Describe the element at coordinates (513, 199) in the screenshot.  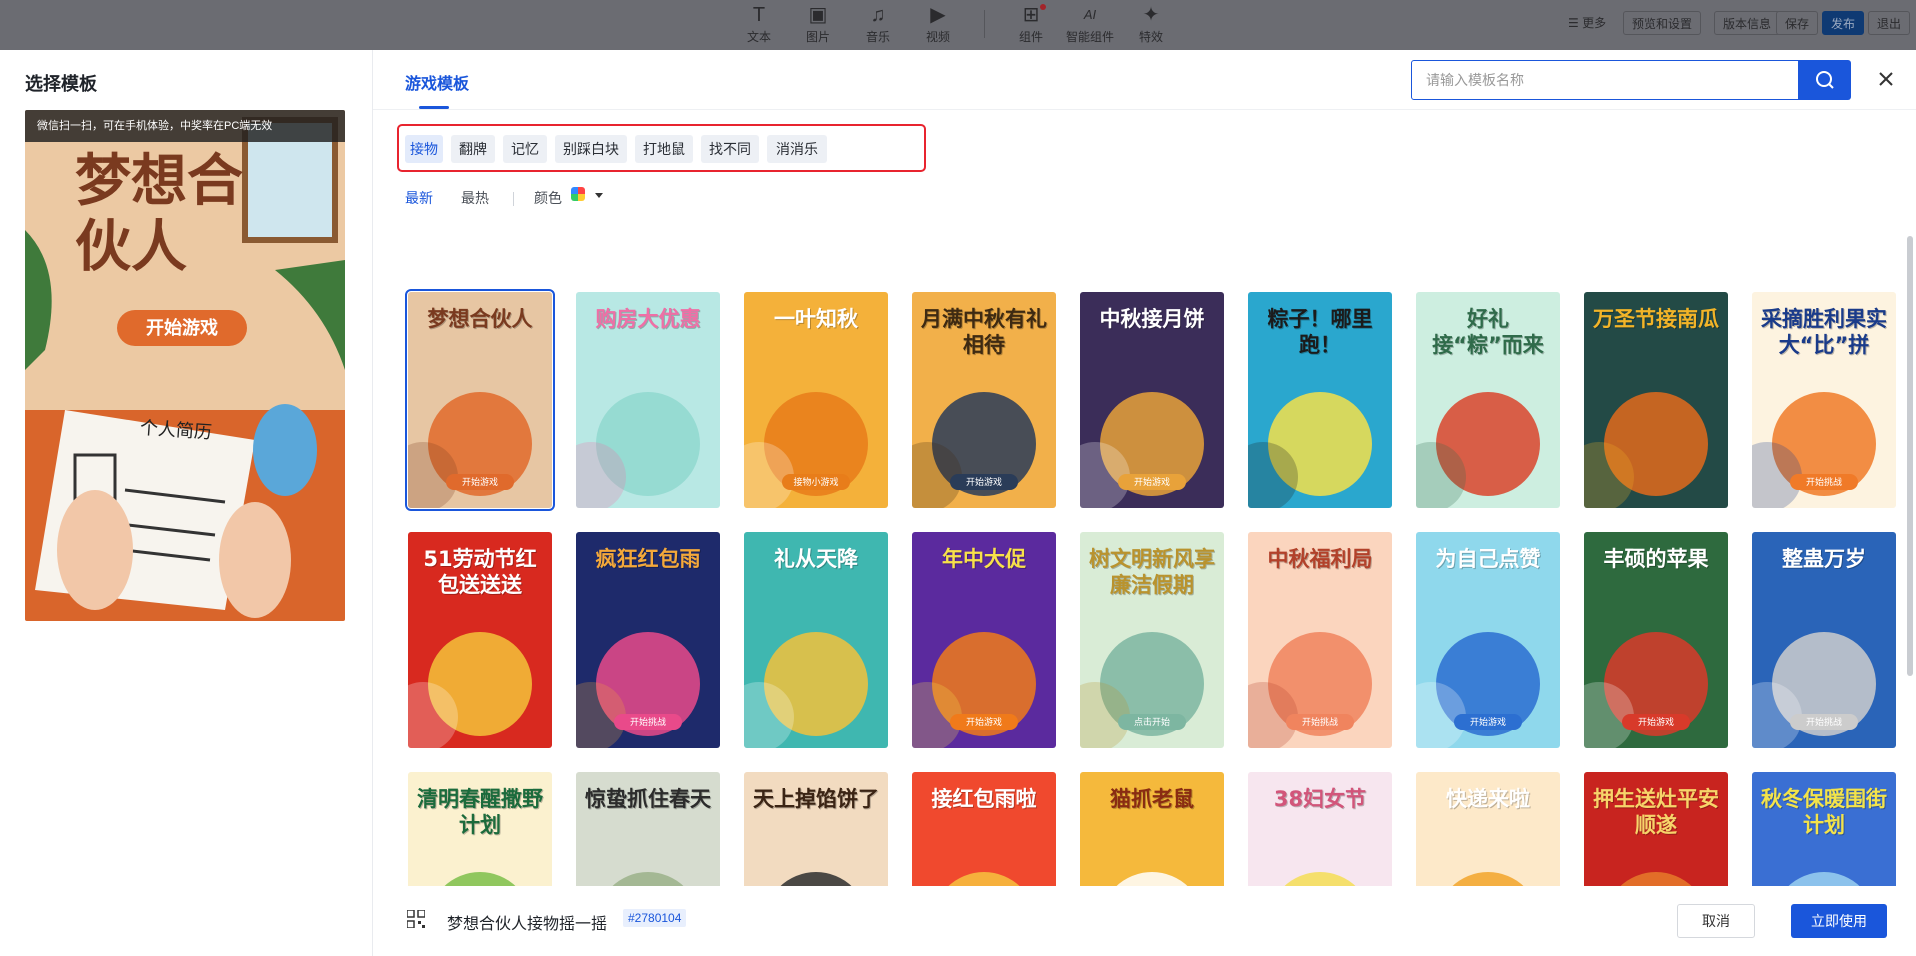
I see `sort-divider` at that location.